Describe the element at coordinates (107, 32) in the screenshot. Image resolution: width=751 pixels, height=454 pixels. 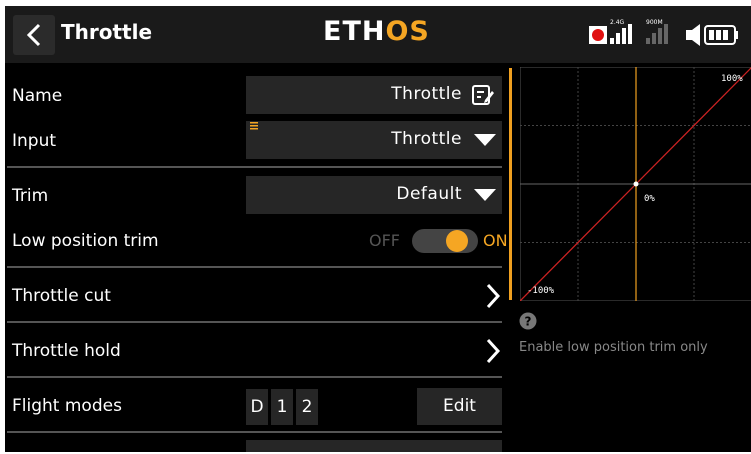
I see `page-title: Throttle` at that location.